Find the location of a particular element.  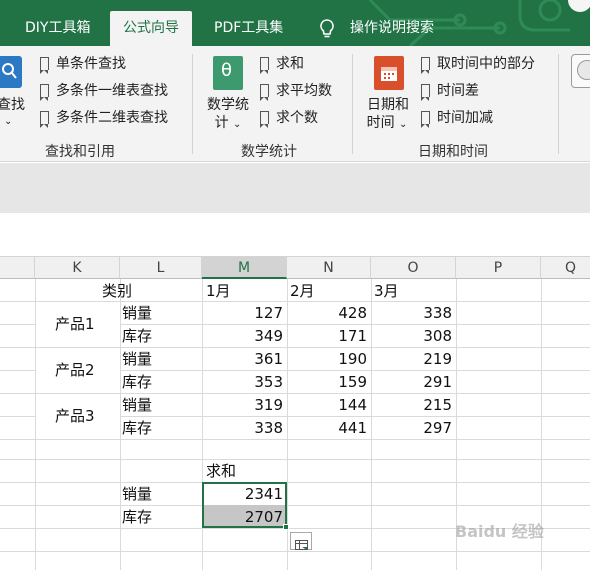

column-header-p: P is located at coordinates (498, 268).